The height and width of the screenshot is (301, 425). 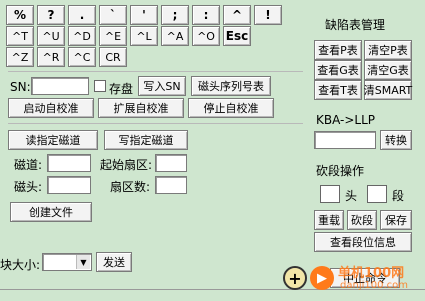 I want to click on view-g-table-button: 查看G表, so click(x=338, y=70).